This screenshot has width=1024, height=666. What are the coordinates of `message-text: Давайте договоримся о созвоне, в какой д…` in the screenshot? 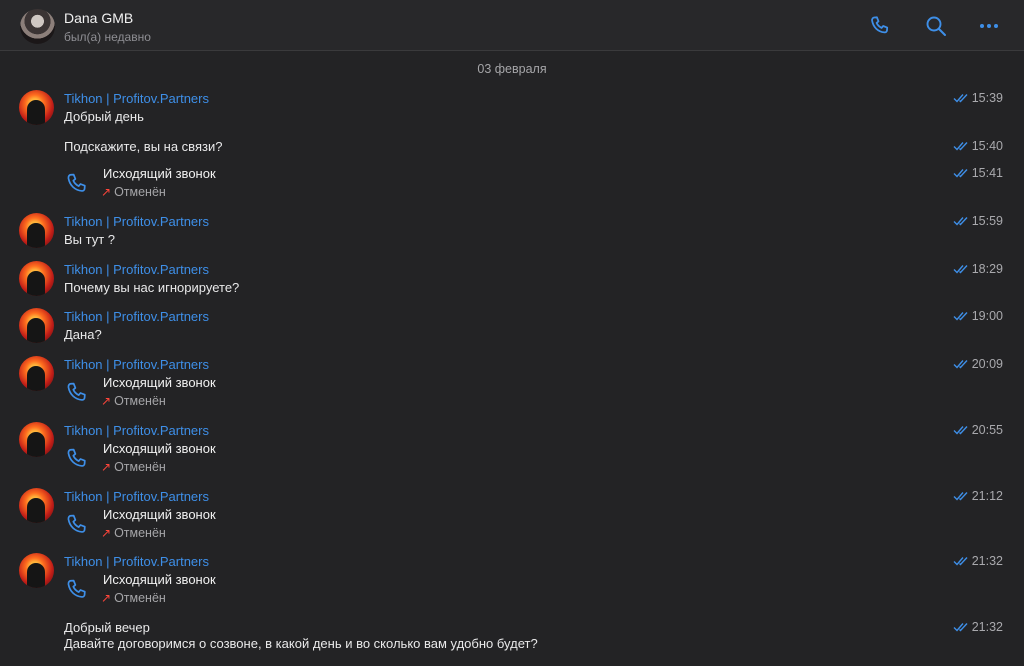 It's located at (301, 643).